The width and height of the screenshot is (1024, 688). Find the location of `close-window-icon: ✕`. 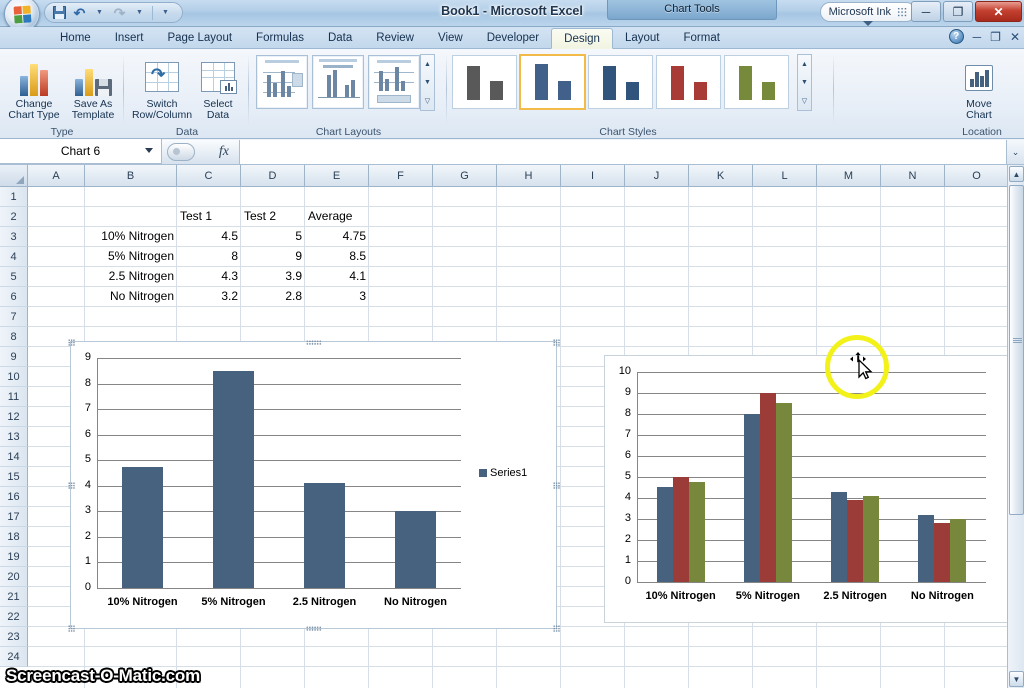

close-window-icon: ✕ is located at coordinates (1015, 37).